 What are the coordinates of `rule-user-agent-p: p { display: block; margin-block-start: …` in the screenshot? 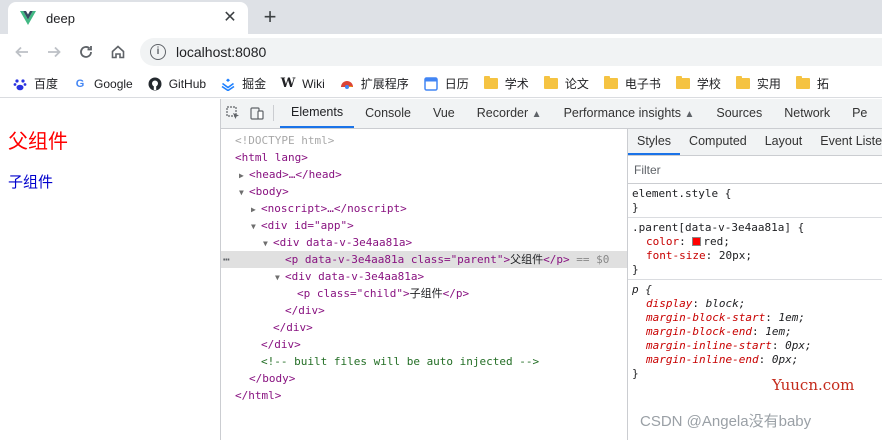 It's located at (755, 331).